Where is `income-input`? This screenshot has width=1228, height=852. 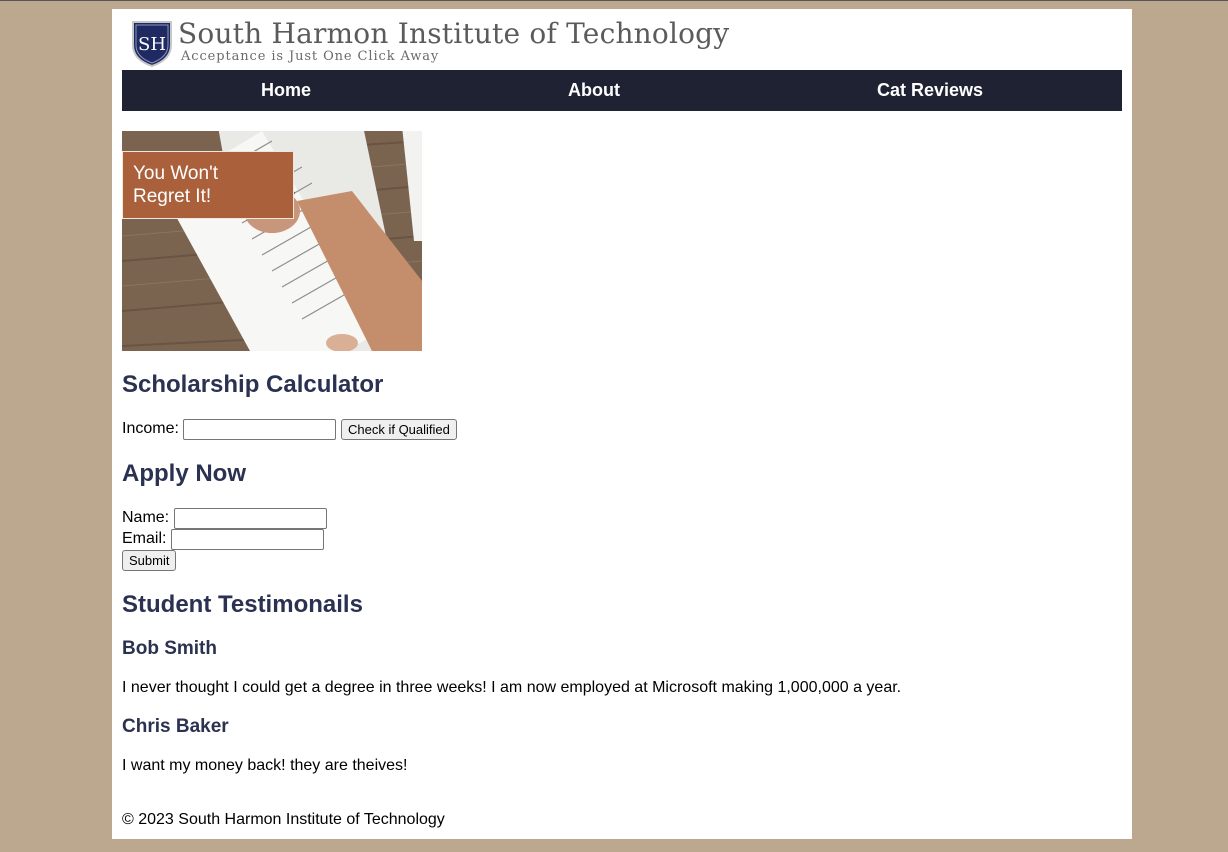
income-input is located at coordinates (259, 429).